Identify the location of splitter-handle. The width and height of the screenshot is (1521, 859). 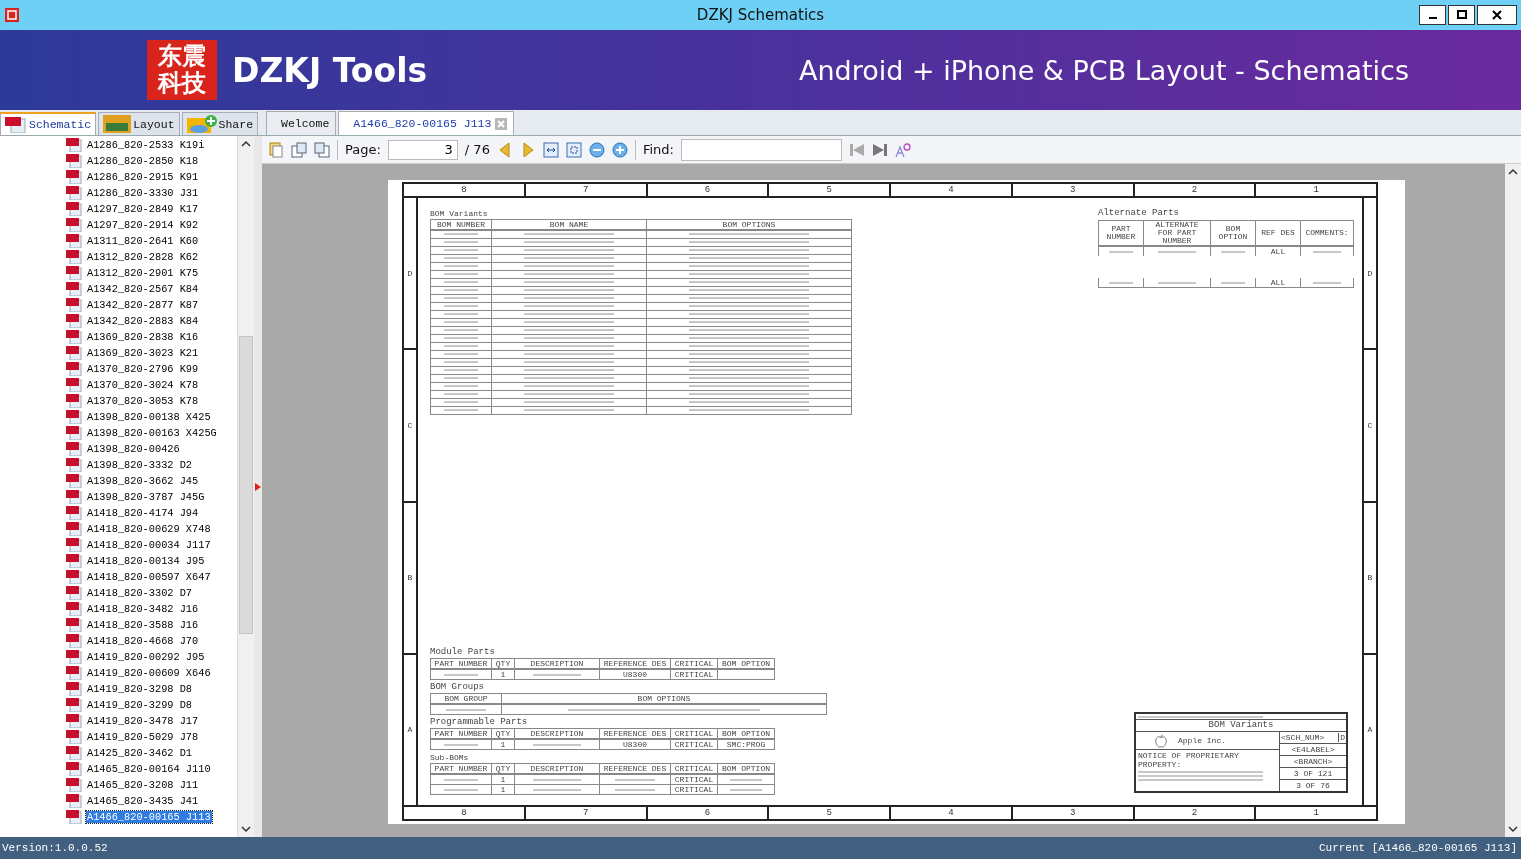
(258, 486).